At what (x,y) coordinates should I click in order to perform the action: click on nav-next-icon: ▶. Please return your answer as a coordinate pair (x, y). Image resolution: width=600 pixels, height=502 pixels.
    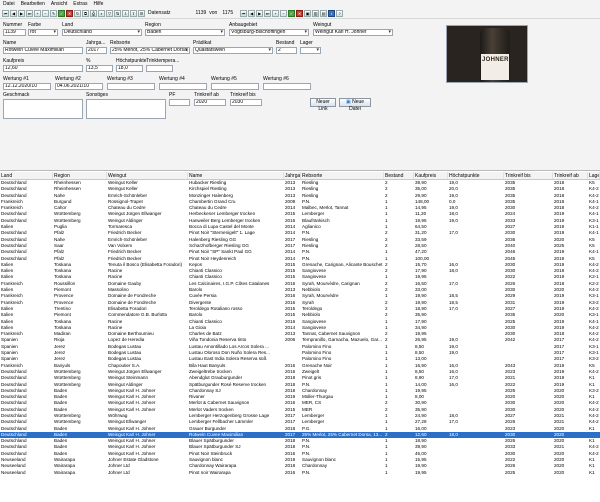
    Looking at the image, I should click on (260, 13).